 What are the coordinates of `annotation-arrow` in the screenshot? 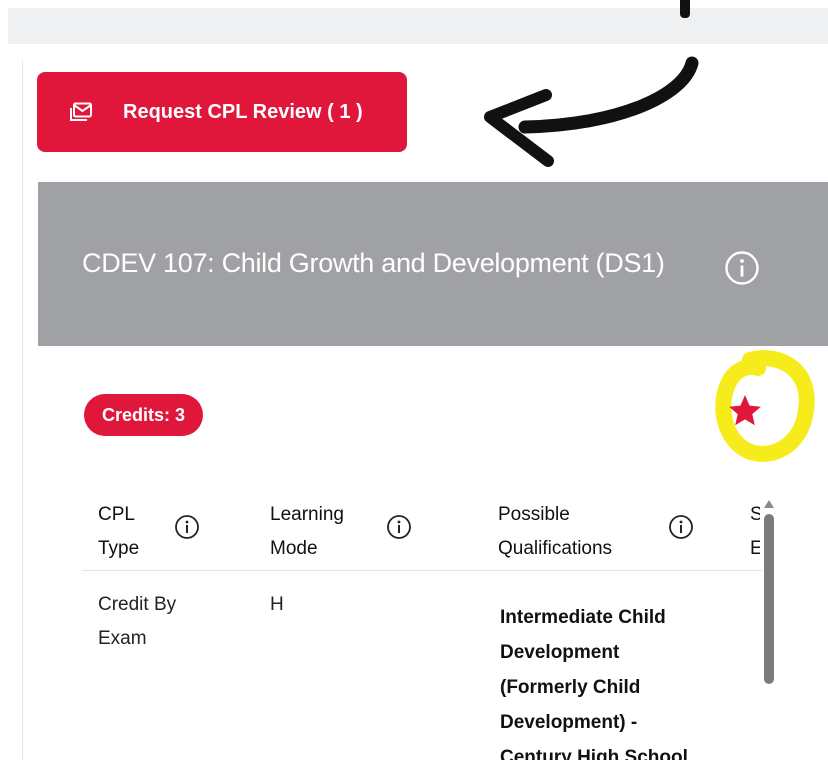 It's located at (591, 111).